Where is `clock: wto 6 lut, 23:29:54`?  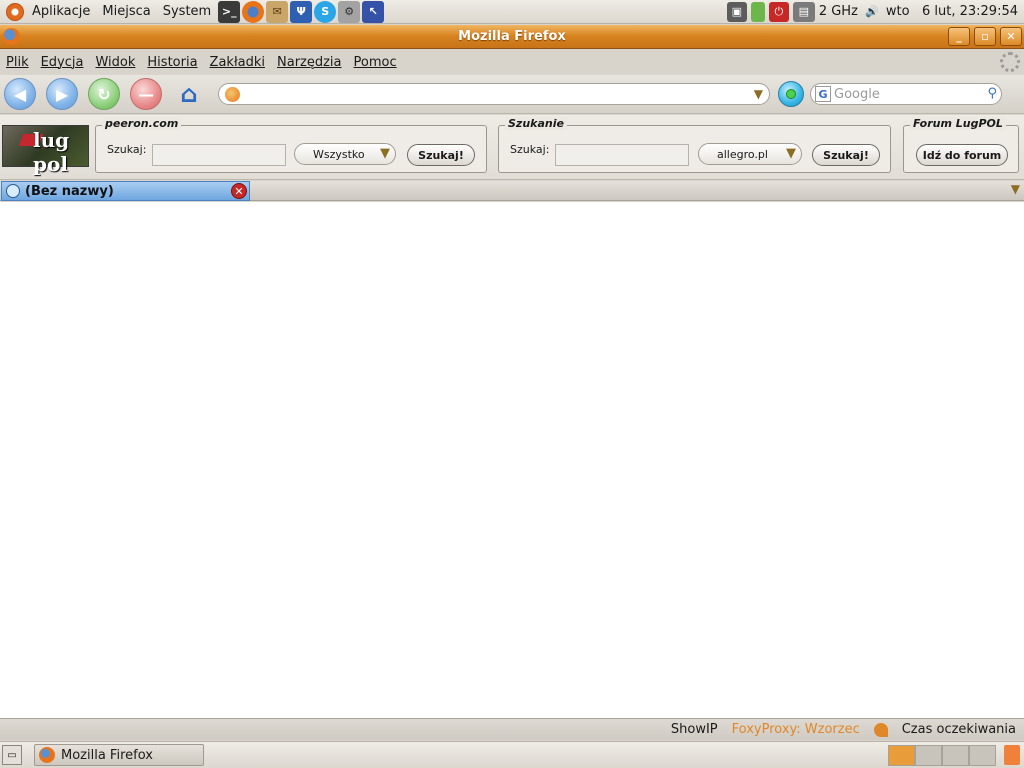
clock: wto 6 lut, 23:29:54 is located at coordinates (952, 11).